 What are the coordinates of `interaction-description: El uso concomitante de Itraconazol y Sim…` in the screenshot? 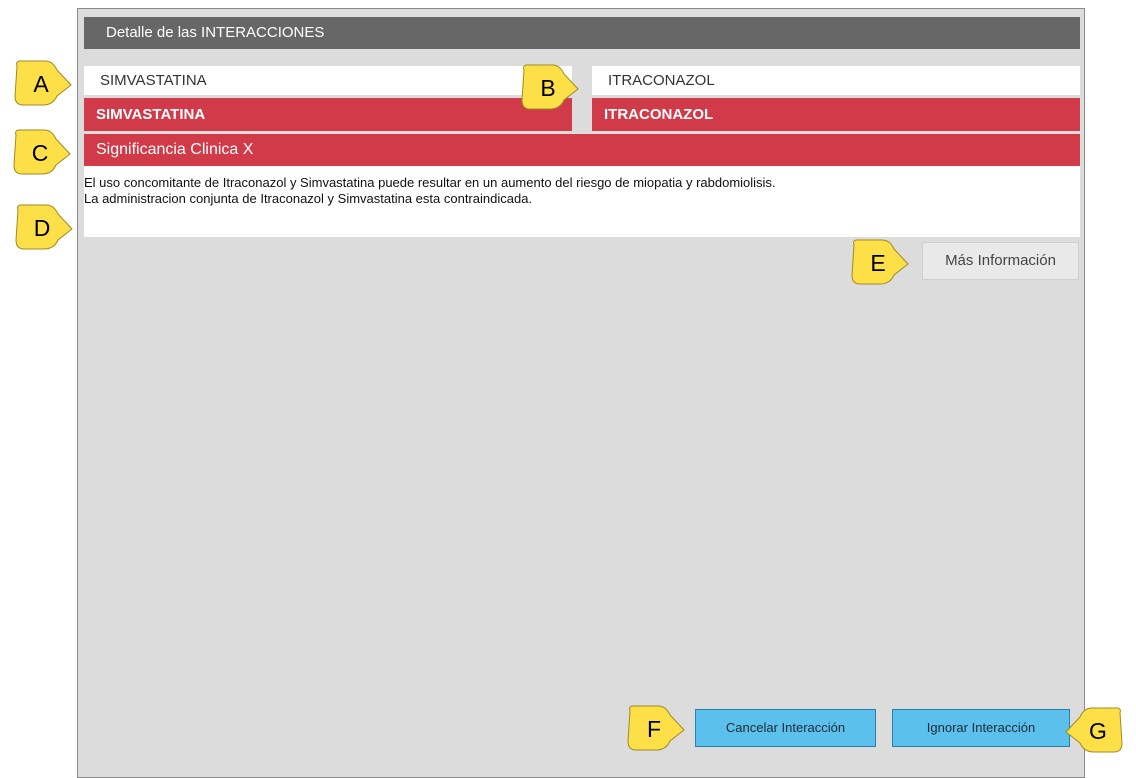 It's located at (582, 201).